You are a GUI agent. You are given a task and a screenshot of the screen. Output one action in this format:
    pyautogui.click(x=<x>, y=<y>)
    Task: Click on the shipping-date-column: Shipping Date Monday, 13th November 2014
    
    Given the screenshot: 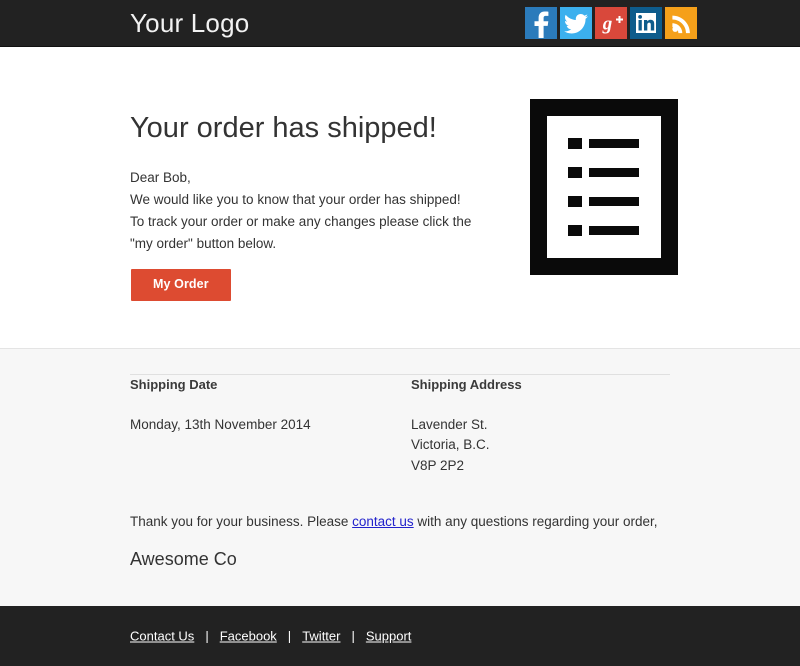 What is the action you would take?
    pyautogui.click(x=265, y=426)
    